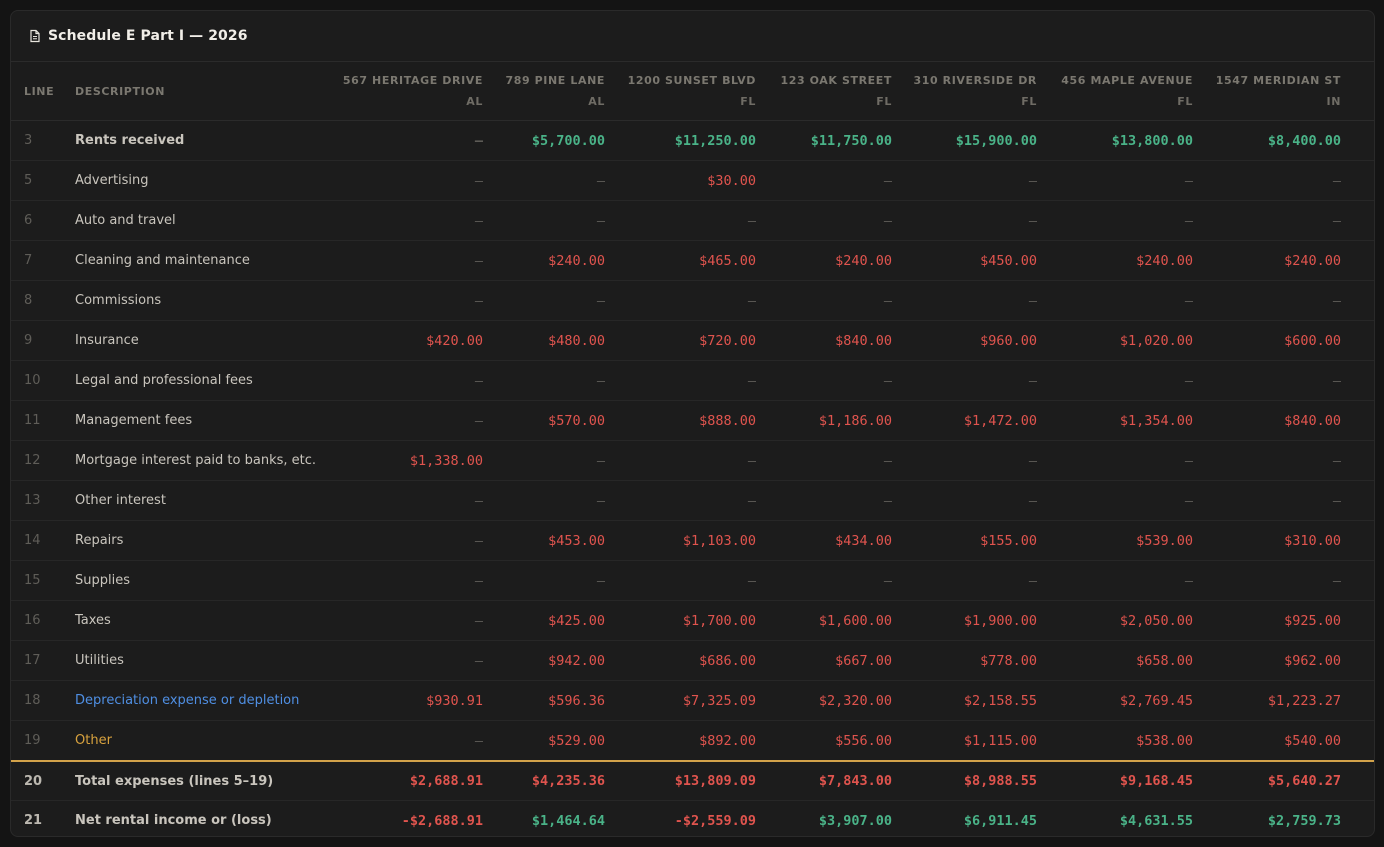 The image size is (1384, 847). What do you see at coordinates (977, 780) in the screenshot?
I see `amount-cell: $8,988.55` at bounding box center [977, 780].